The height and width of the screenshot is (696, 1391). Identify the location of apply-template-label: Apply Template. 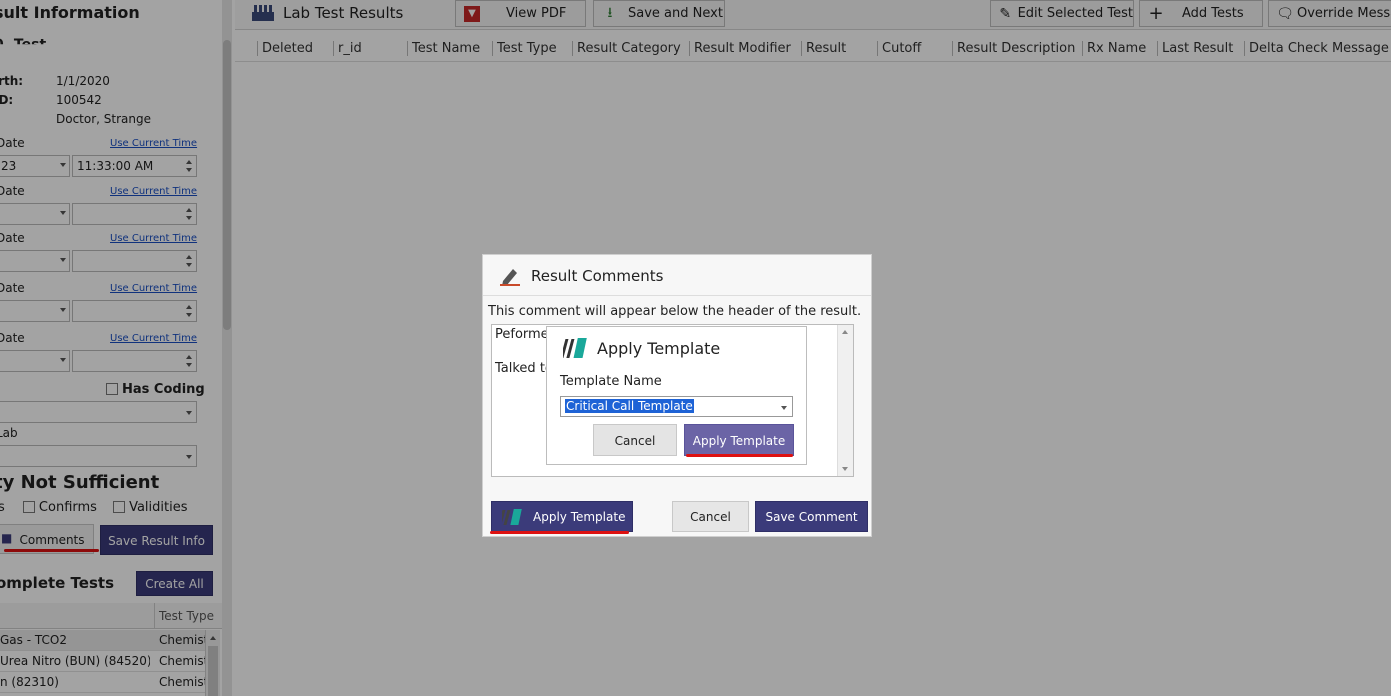
(579, 516).